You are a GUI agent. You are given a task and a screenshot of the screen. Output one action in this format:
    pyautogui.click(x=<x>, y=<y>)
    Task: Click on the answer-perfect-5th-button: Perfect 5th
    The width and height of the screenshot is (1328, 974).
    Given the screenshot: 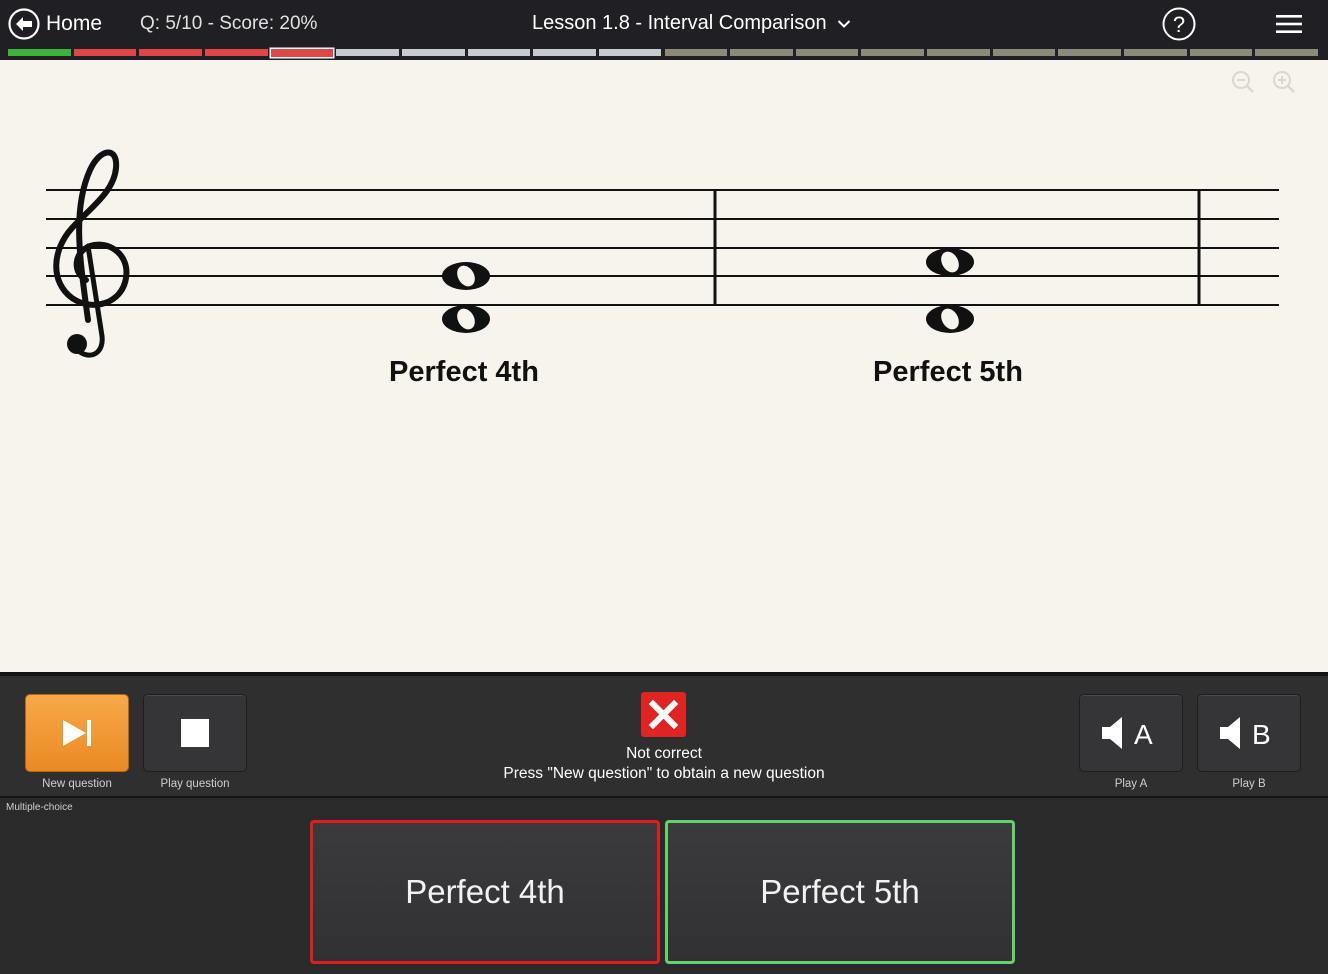 What is the action you would take?
    pyautogui.click(x=840, y=892)
    